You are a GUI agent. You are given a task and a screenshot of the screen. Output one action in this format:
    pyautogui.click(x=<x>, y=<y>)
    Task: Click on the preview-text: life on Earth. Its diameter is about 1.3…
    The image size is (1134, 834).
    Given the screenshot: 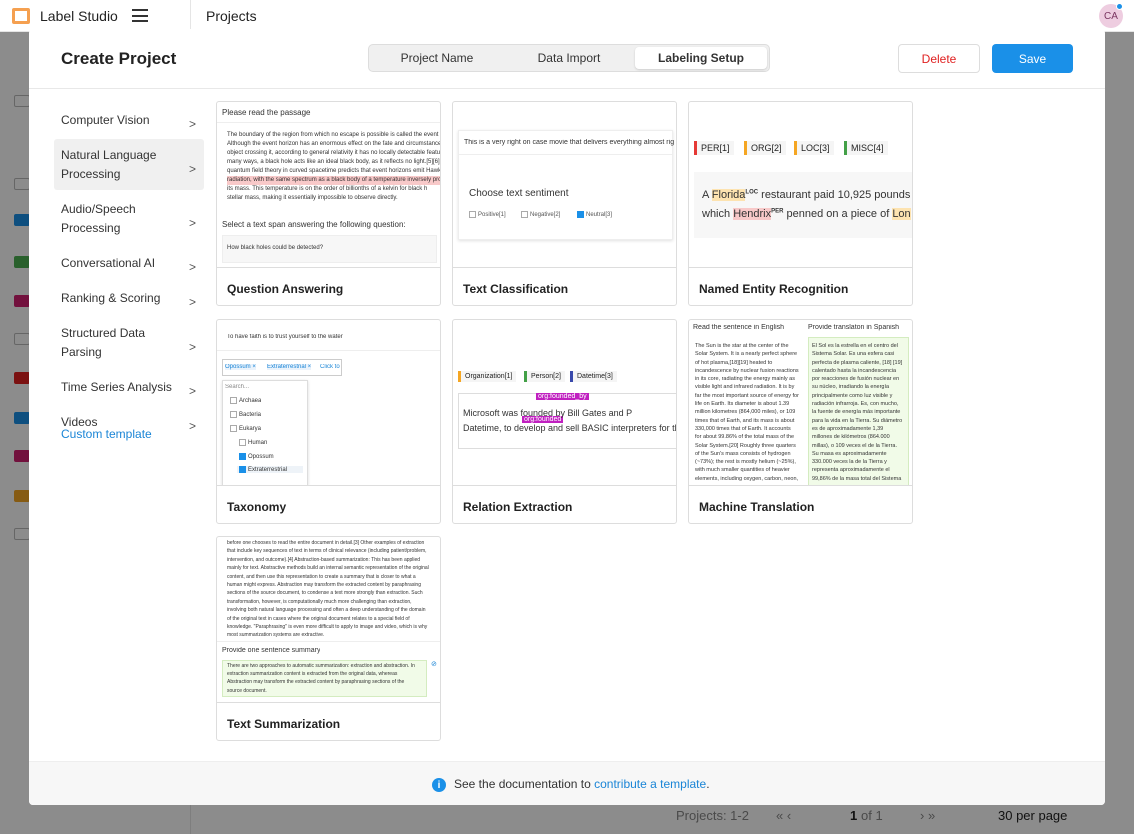 What is the action you would take?
    pyautogui.click(x=742, y=404)
    